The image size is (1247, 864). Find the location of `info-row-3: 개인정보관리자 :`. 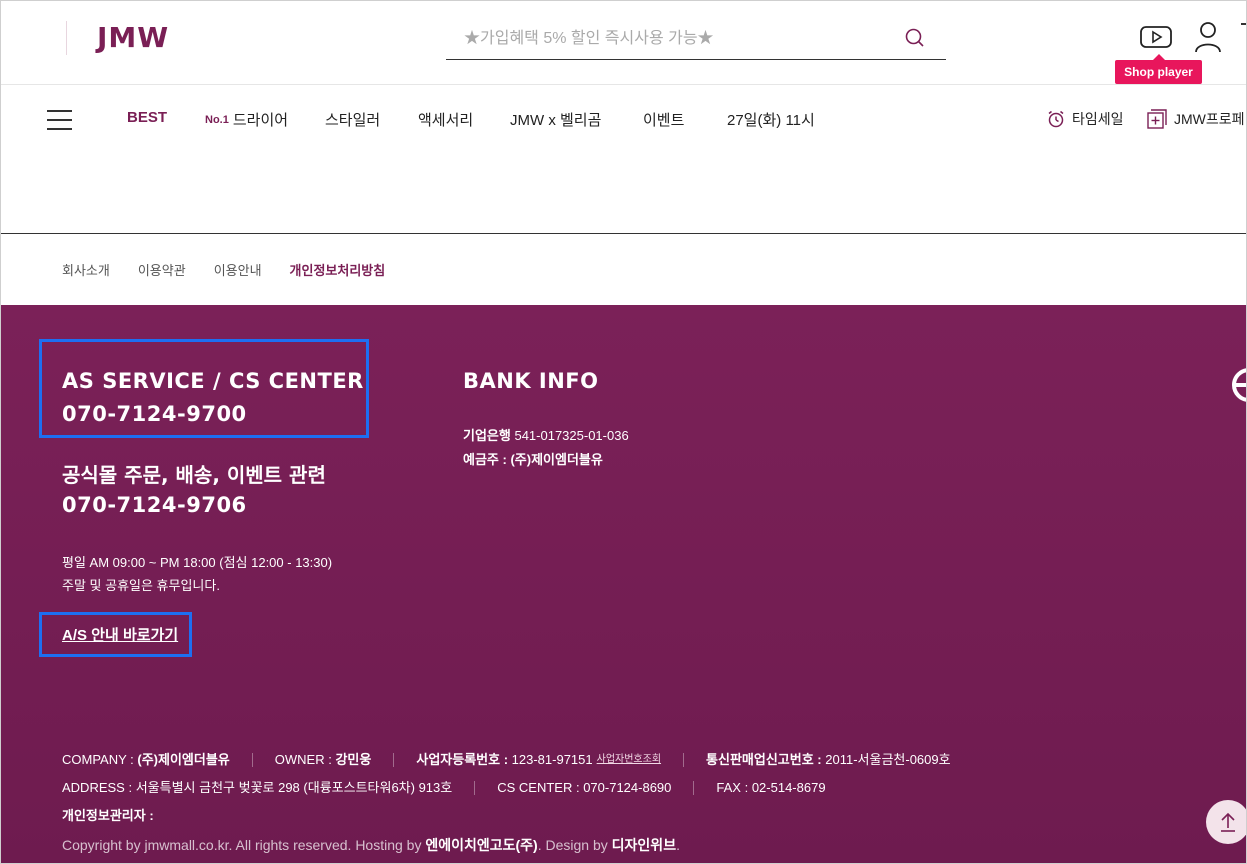

info-row-3: 개인정보관리자 : is located at coordinates (506, 816).